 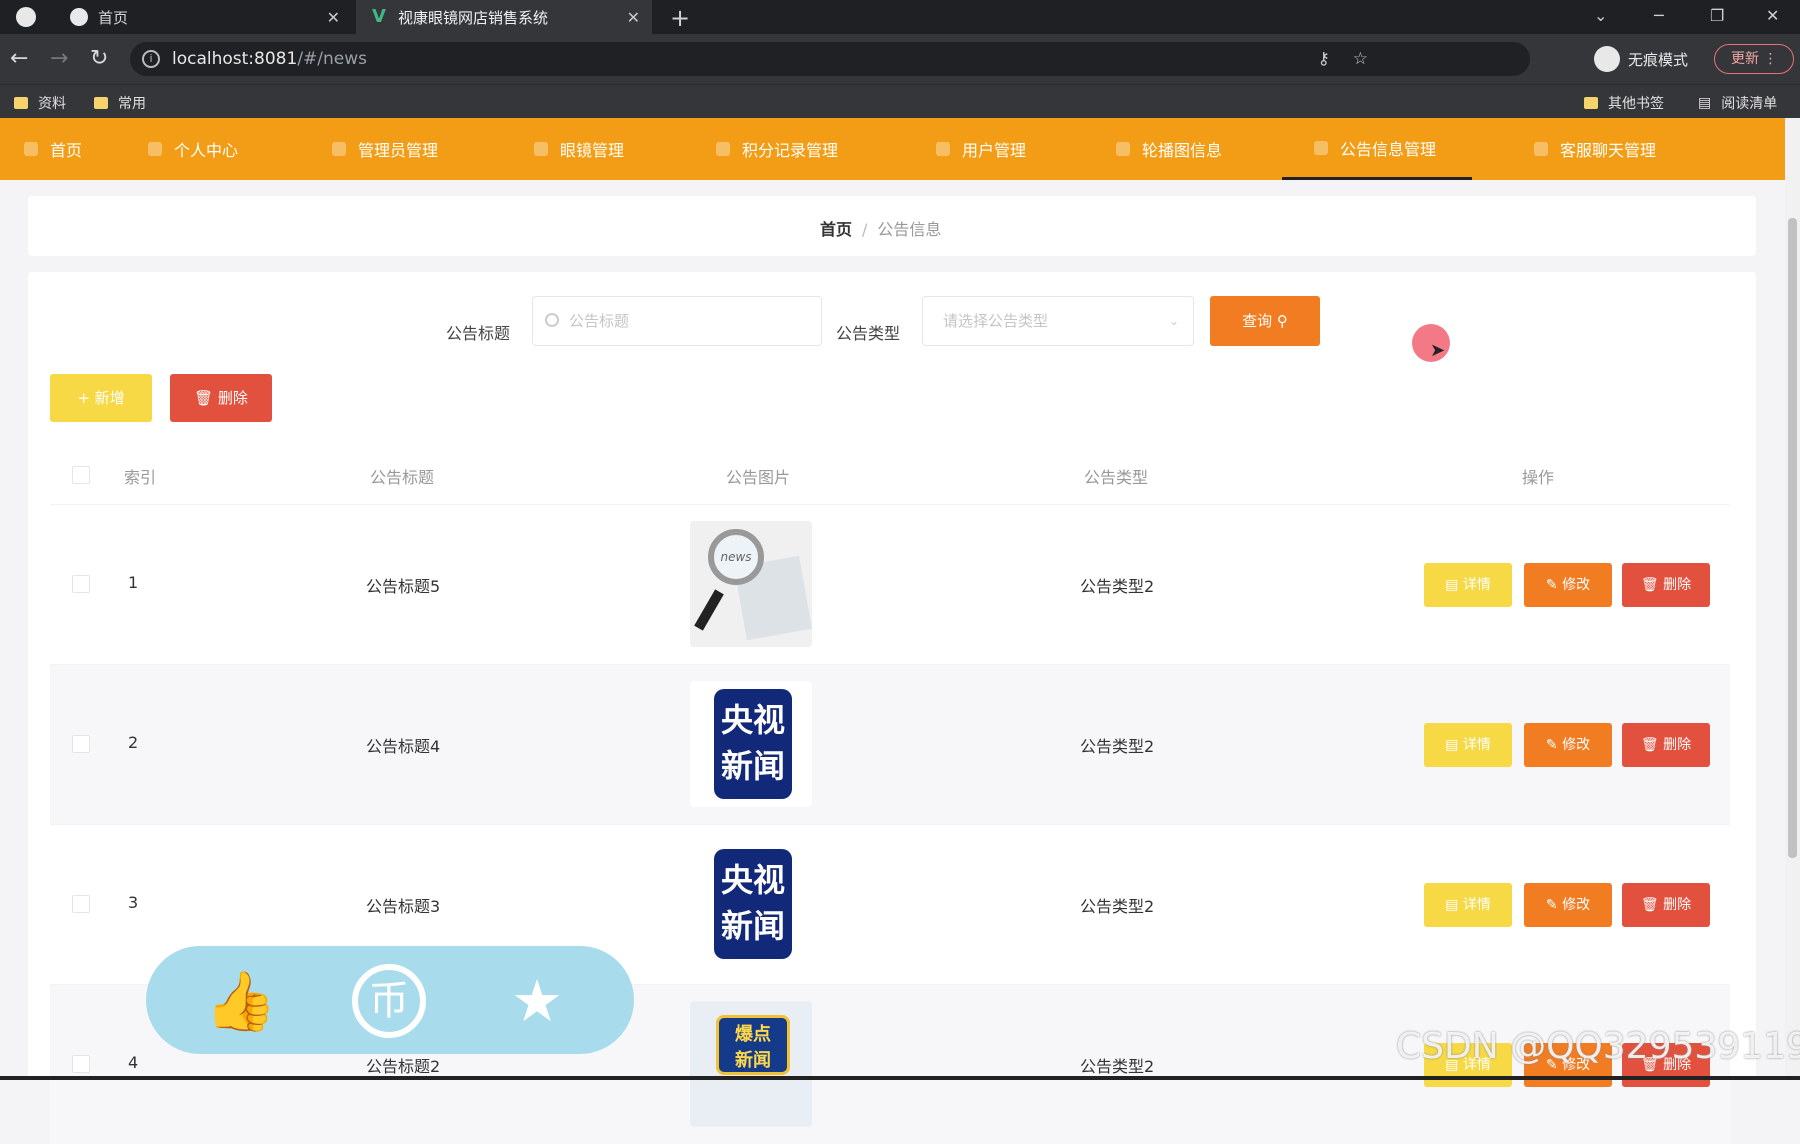 I want to click on announcement-icon, so click(x=1321, y=147).